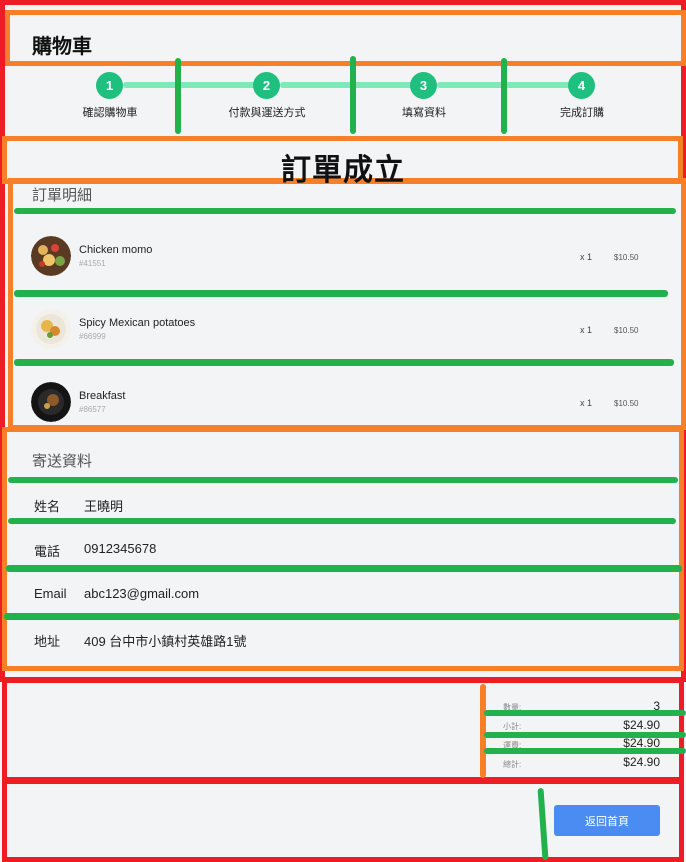  What do you see at coordinates (267, 113) in the screenshot?
I see `step-2-label: 付款與運送方式` at bounding box center [267, 113].